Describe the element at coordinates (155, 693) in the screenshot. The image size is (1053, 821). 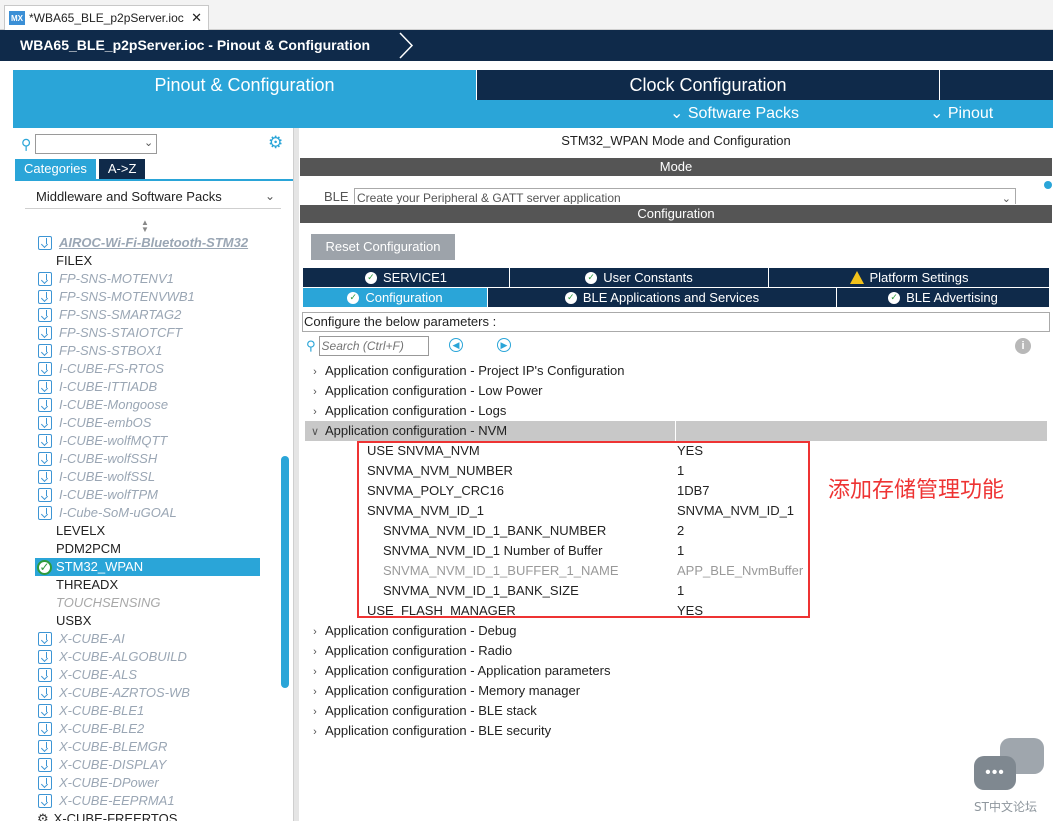
I see `tree-item: X-CUBE-AZRTOS-WB` at that location.